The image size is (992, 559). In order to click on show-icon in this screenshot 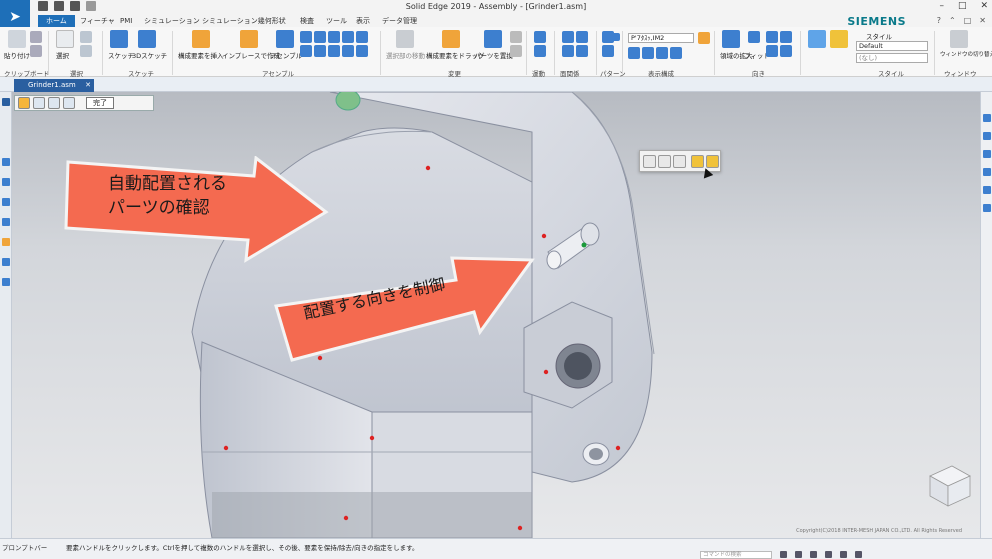, I will do `click(634, 53)`.